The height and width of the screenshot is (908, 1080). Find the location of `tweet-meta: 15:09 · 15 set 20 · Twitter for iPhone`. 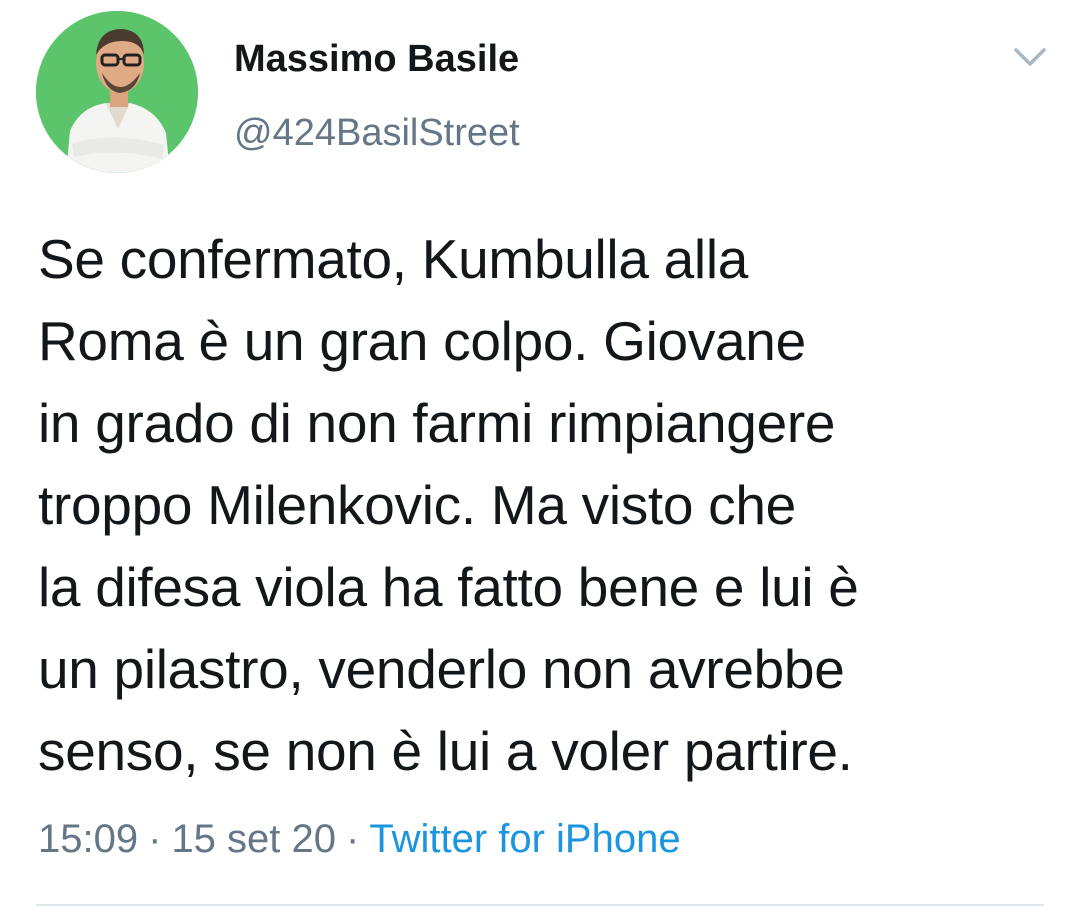

tweet-meta: 15:09 · 15 set 20 · Twitter for iPhone is located at coordinates (359, 839).